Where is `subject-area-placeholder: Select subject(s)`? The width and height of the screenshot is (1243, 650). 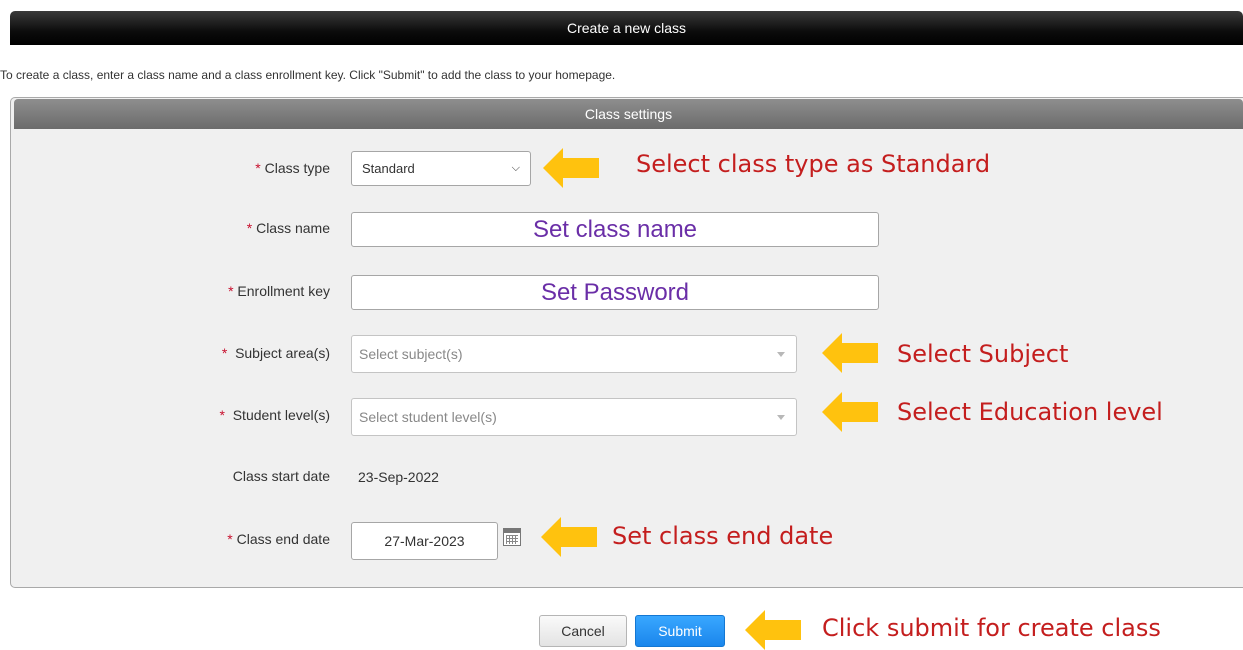 subject-area-placeholder: Select subject(s) is located at coordinates (411, 354).